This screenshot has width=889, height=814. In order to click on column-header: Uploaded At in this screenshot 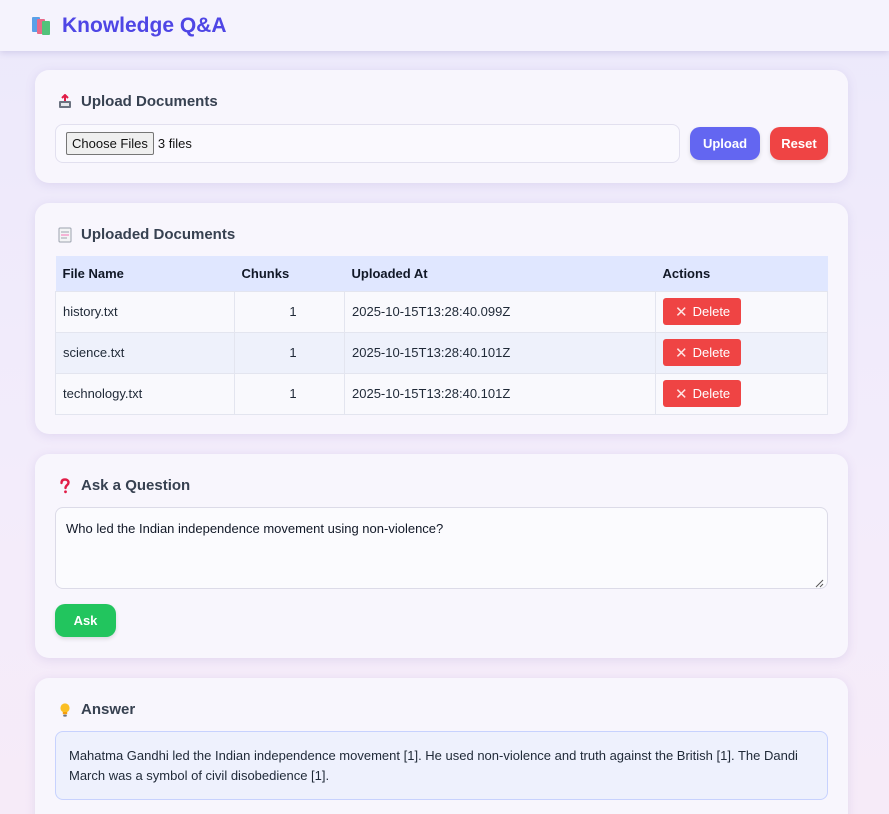, I will do `click(500, 273)`.